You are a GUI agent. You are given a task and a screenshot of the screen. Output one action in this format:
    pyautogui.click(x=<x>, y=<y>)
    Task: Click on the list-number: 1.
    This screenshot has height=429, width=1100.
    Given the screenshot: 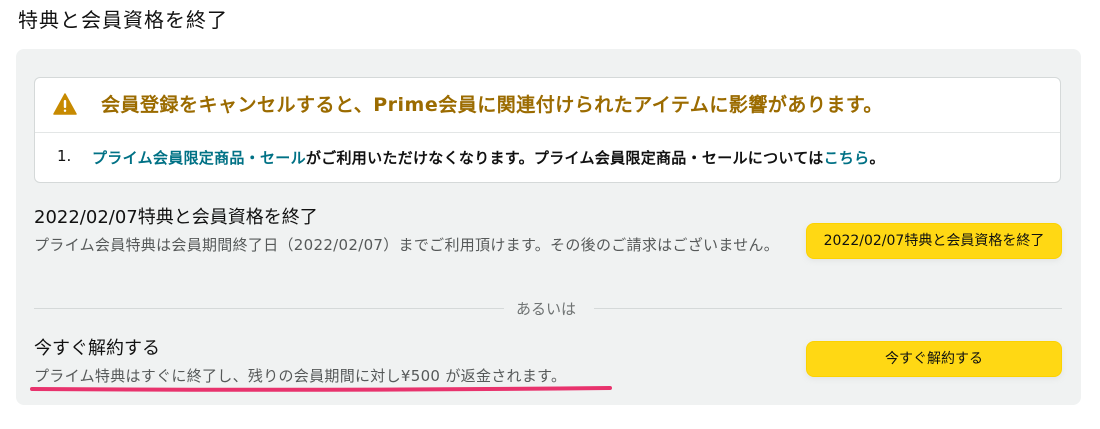 What is the action you would take?
    pyautogui.click(x=64, y=156)
    